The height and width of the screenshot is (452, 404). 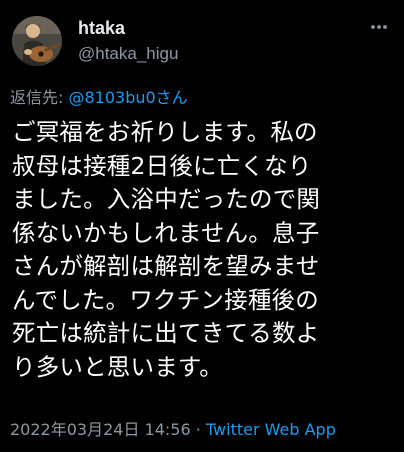 What do you see at coordinates (166, 232) in the screenshot?
I see `tweet-text-line: 係ないかもしれません。息子` at bounding box center [166, 232].